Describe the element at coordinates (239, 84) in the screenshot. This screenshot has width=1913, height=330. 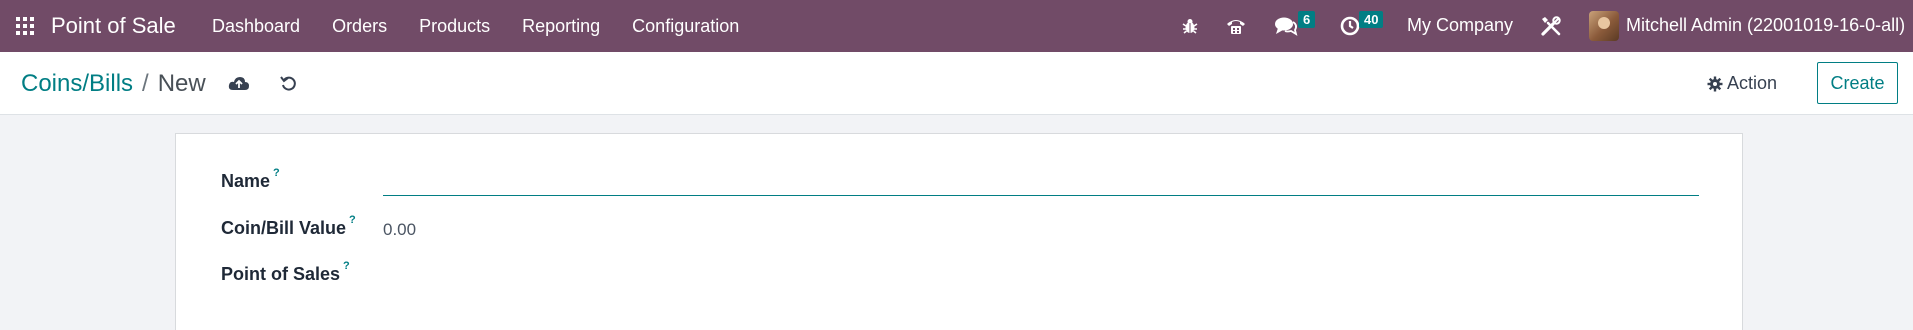
I see `save-cloud-icon` at that location.